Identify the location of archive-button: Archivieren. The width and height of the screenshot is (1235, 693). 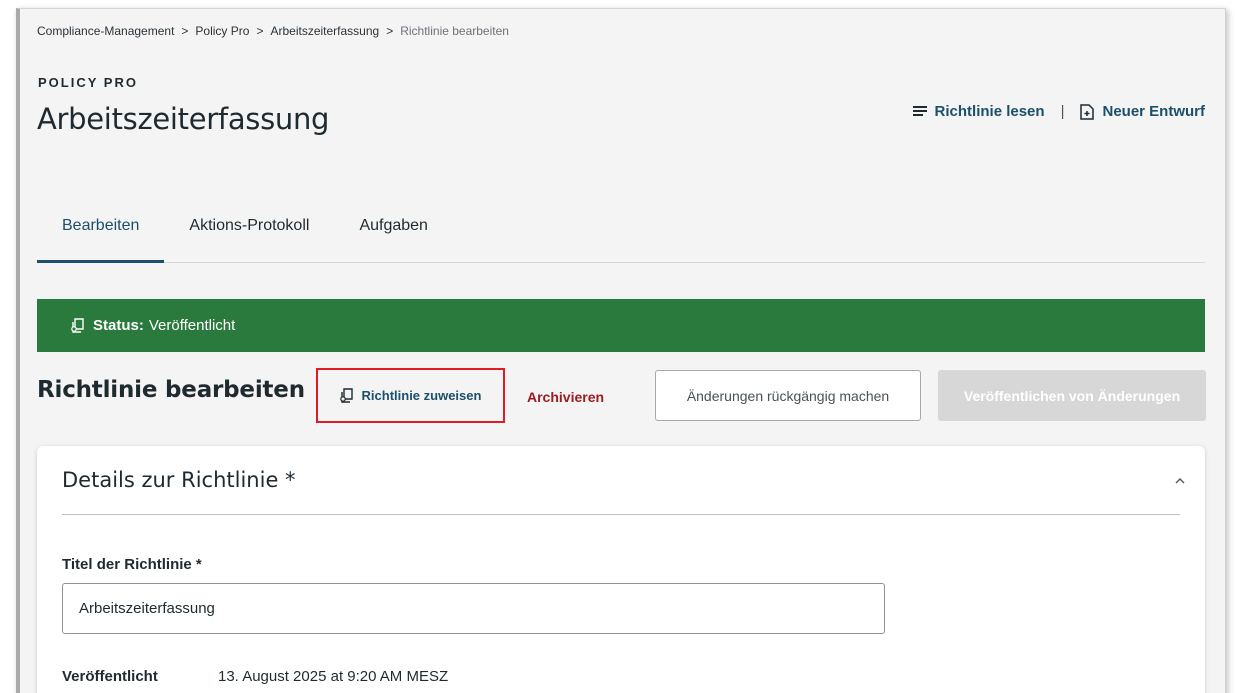
(565, 396).